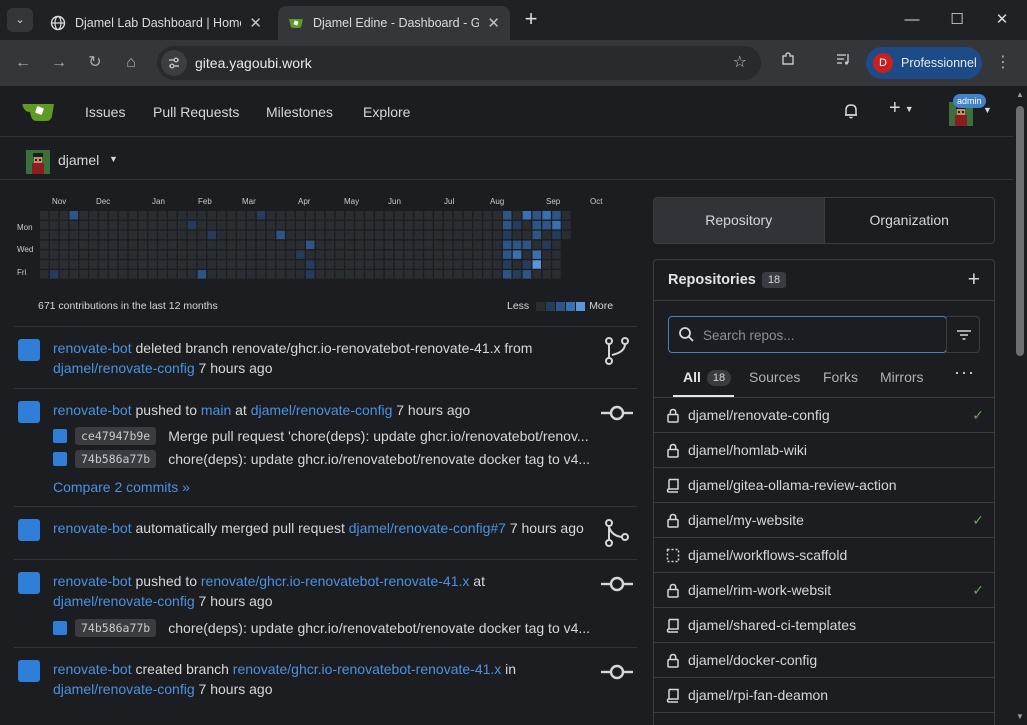 The image size is (1027, 725). Describe the element at coordinates (39, 111) in the screenshot. I see `gitea-logo-icon` at that location.